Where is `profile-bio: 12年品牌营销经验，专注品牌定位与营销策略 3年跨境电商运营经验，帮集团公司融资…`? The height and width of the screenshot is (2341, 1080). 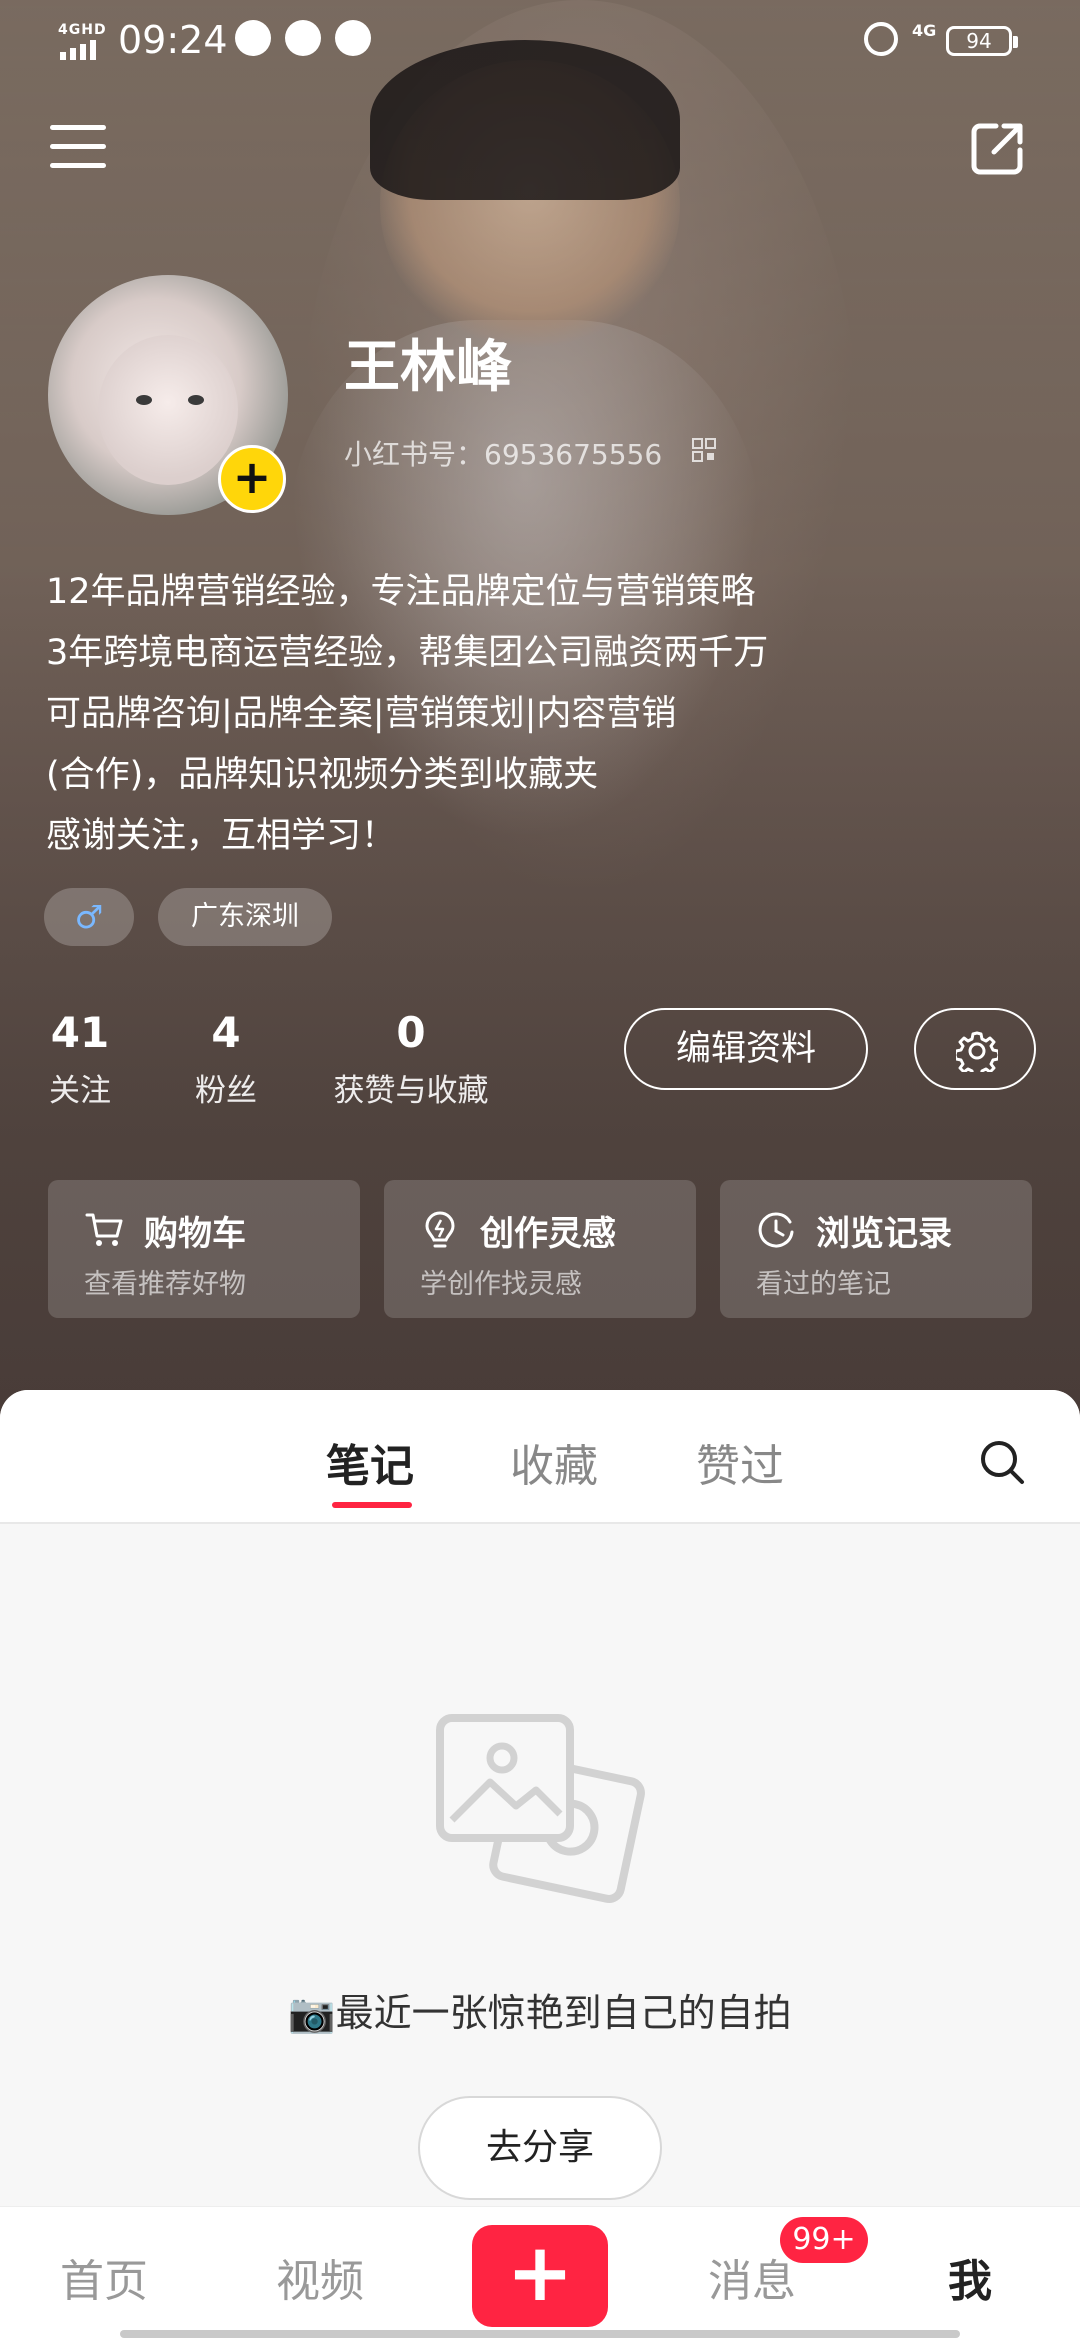 profile-bio: 12年品牌营销经验，专注品牌定位与营销策略 3年跨境电商运营经验，帮集团公司融资… is located at coordinates (407, 714).